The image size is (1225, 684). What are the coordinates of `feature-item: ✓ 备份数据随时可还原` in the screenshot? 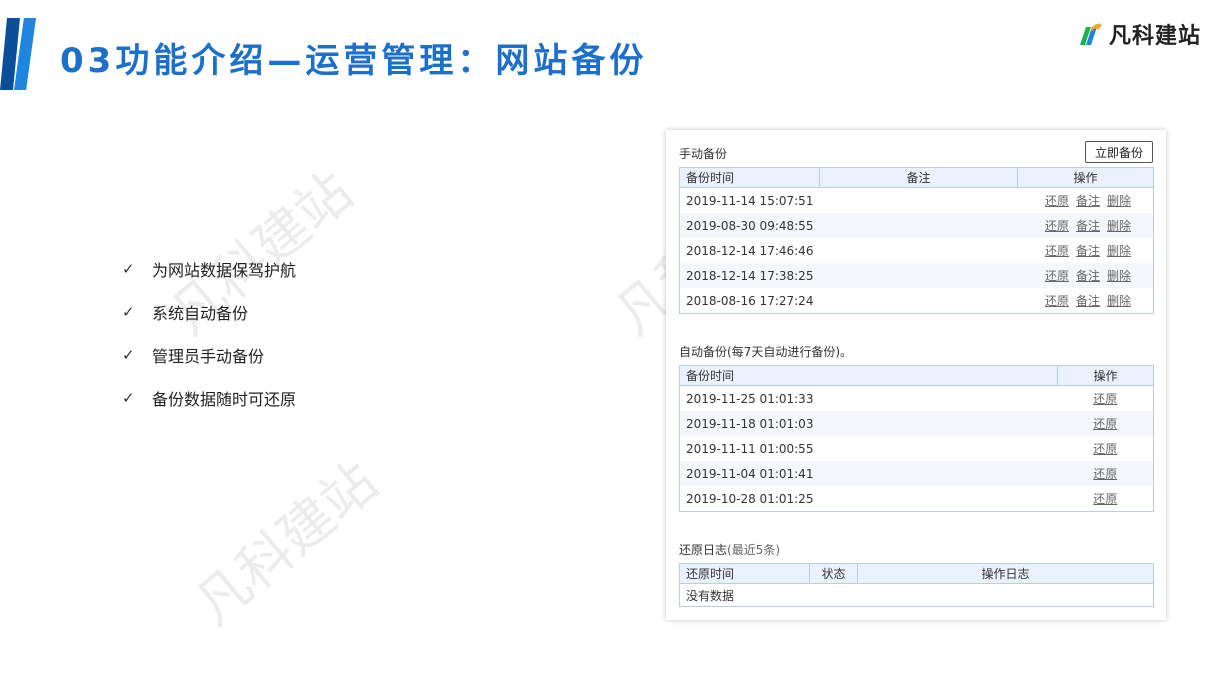 It's located at (209, 398).